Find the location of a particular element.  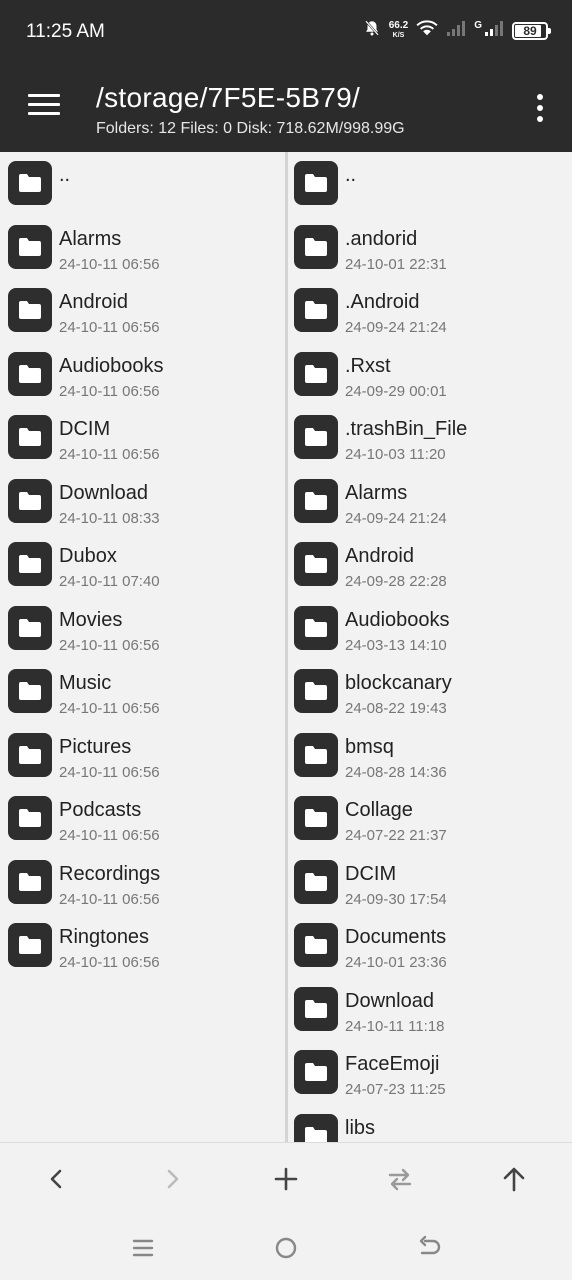

status-icons: 66.2 K/S G 89 is located at coordinates (457, 30).